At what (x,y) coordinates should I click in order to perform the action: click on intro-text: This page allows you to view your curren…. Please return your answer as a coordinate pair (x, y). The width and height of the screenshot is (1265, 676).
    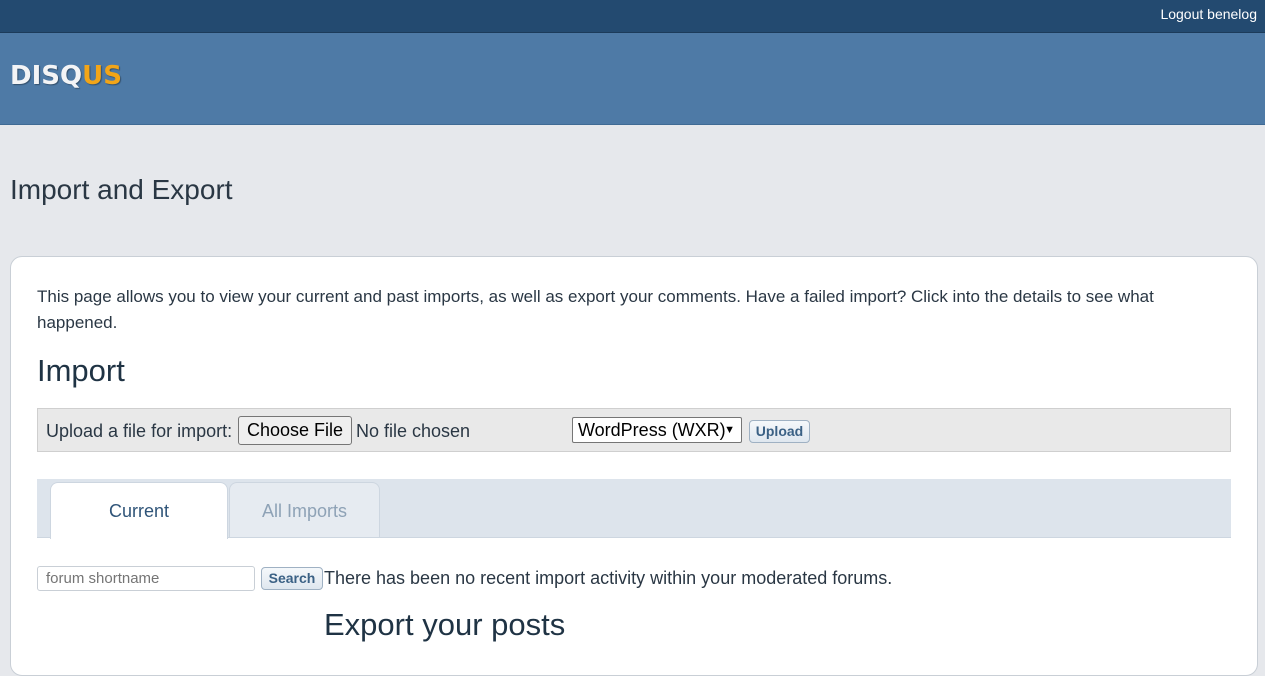
    Looking at the image, I should click on (595, 309).